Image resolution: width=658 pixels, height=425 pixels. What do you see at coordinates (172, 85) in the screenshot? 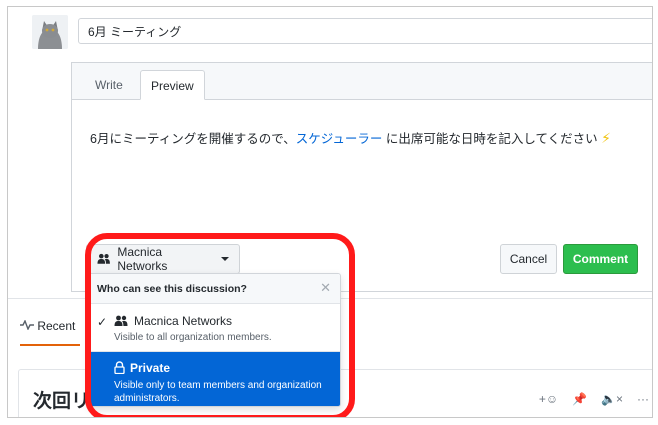
I see `tab-preview: Preview` at bounding box center [172, 85].